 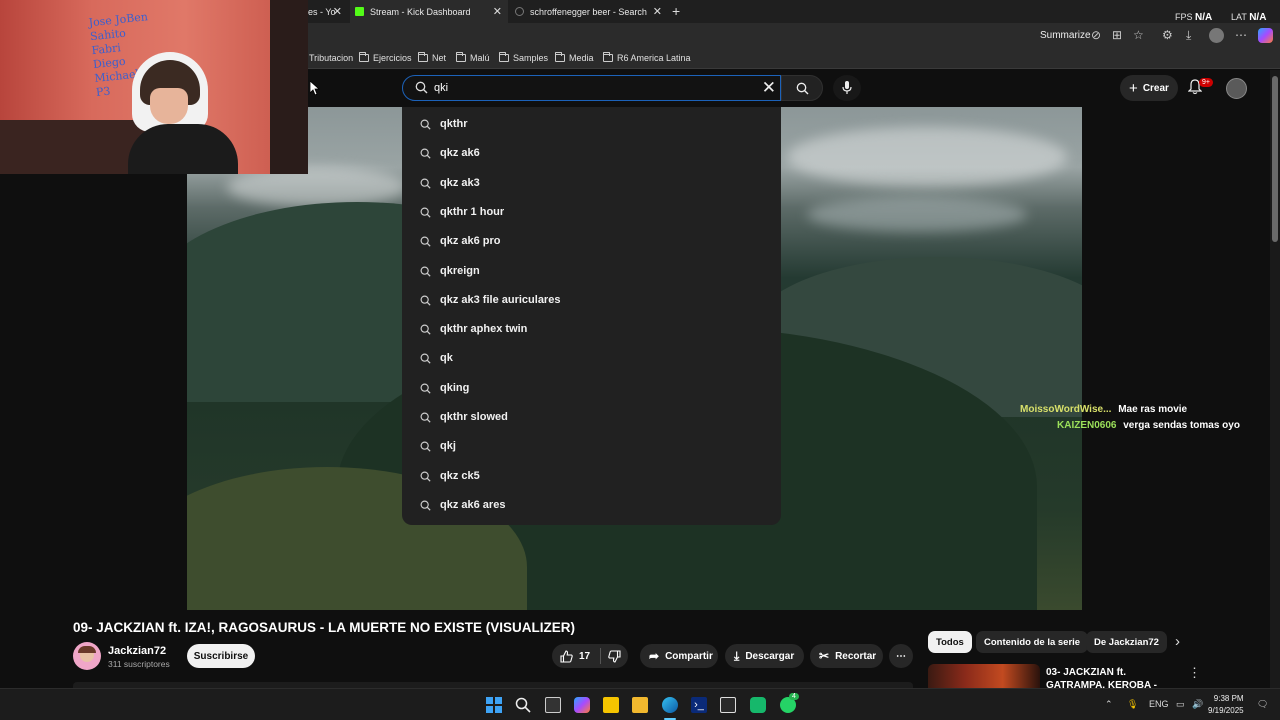 What do you see at coordinates (331, 58) in the screenshot?
I see `bookmark-tributacion: Tributacion` at bounding box center [331, 58].